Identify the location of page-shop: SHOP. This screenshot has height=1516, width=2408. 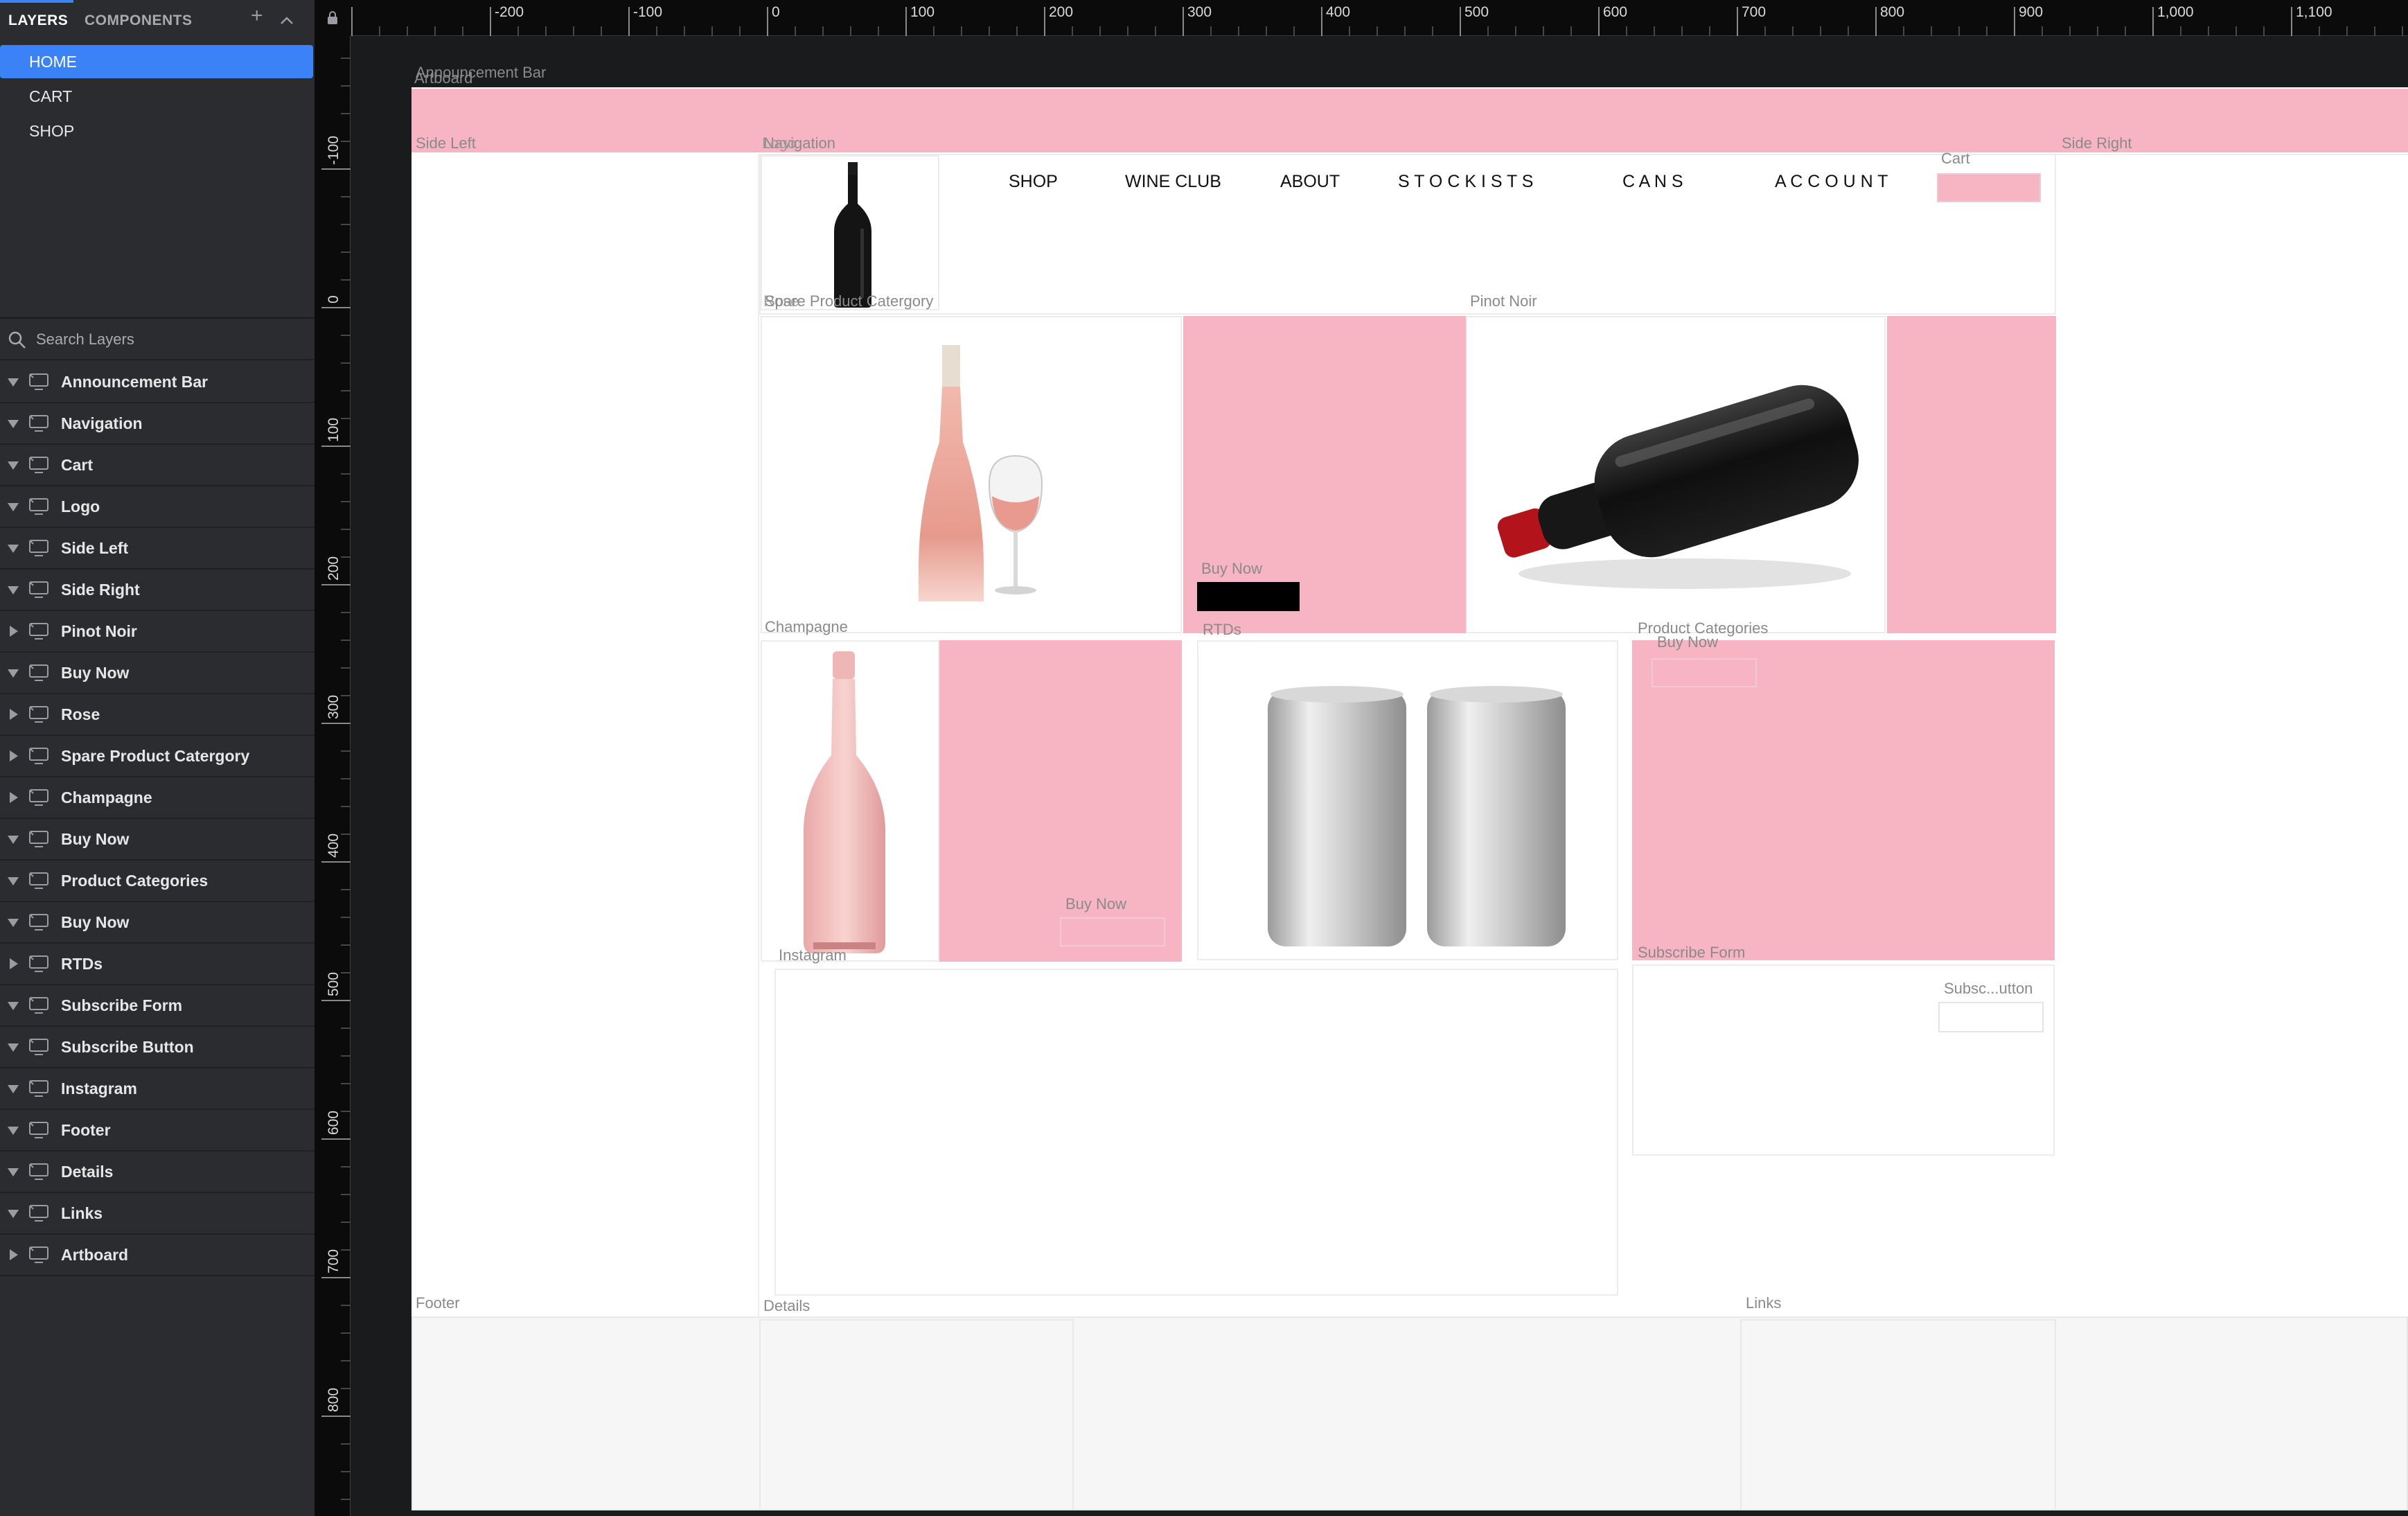
(156, 131).